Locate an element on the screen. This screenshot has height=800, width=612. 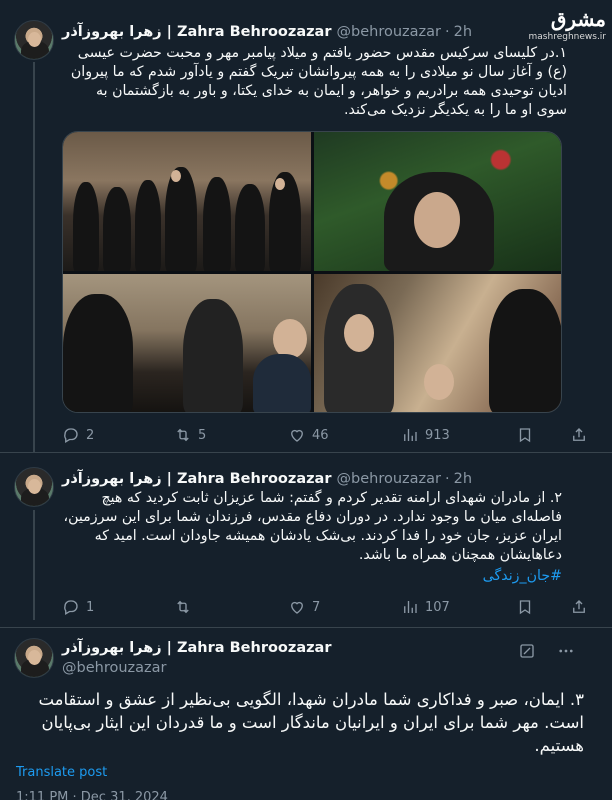
retweet-count: 5 is located at coordinates (202, 435).